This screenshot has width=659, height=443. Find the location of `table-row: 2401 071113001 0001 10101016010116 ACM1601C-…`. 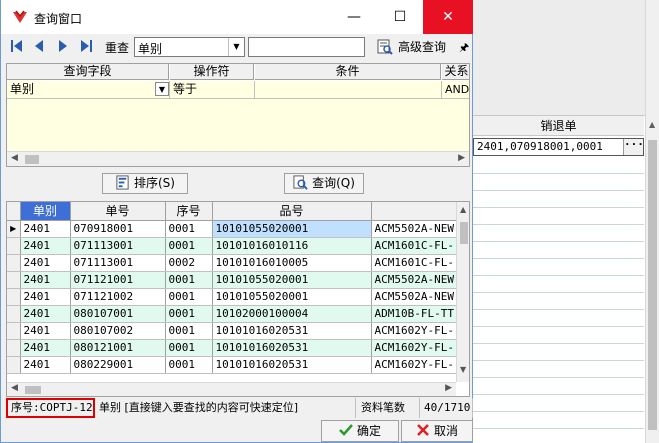

table-row: 2401 071113001 0001 10101016010116 ACM1601C-… is located at coordinates (232, 246).